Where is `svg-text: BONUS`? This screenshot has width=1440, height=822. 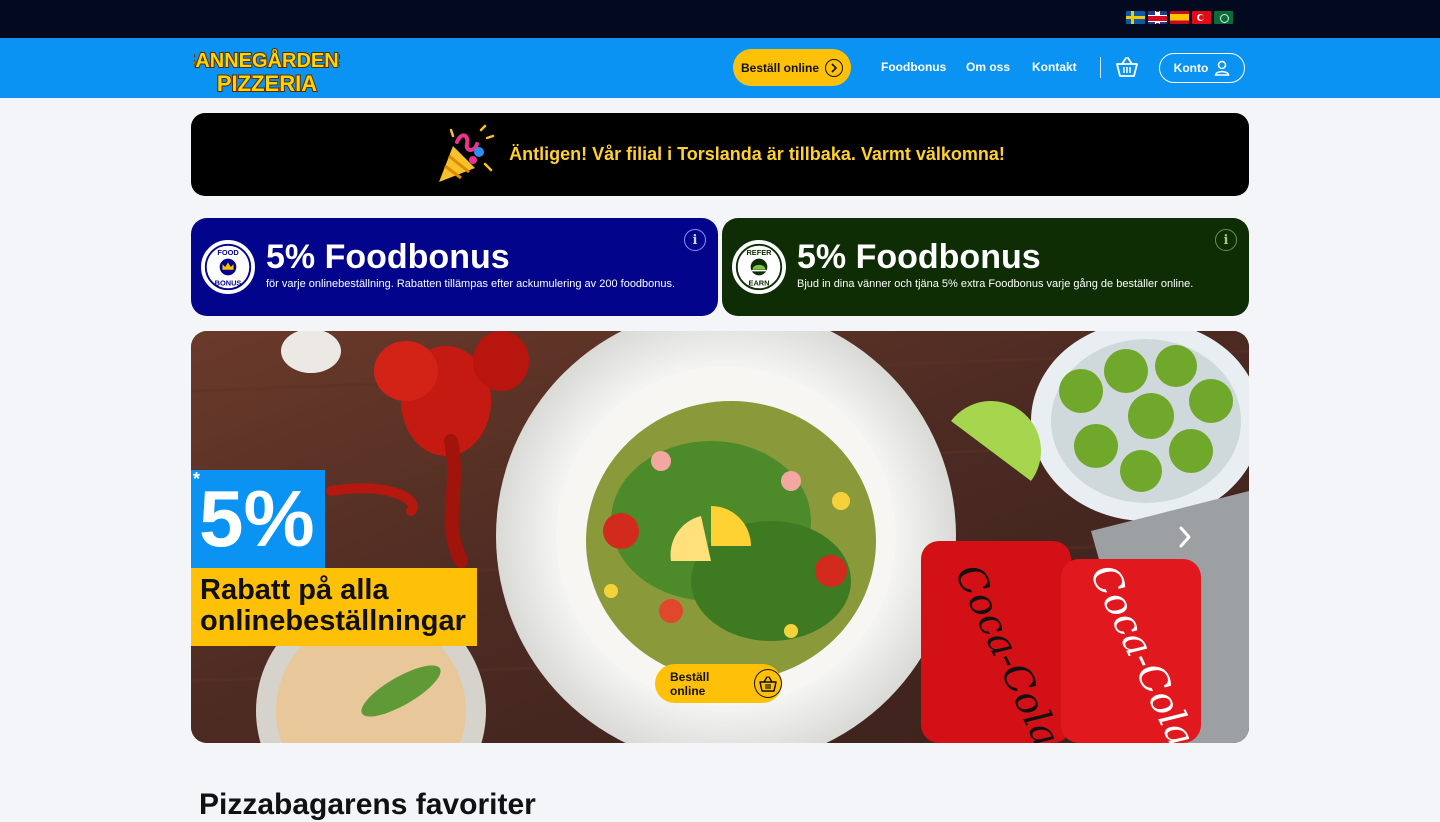
svg-text: BONUS is located at coordinates (228, 283).